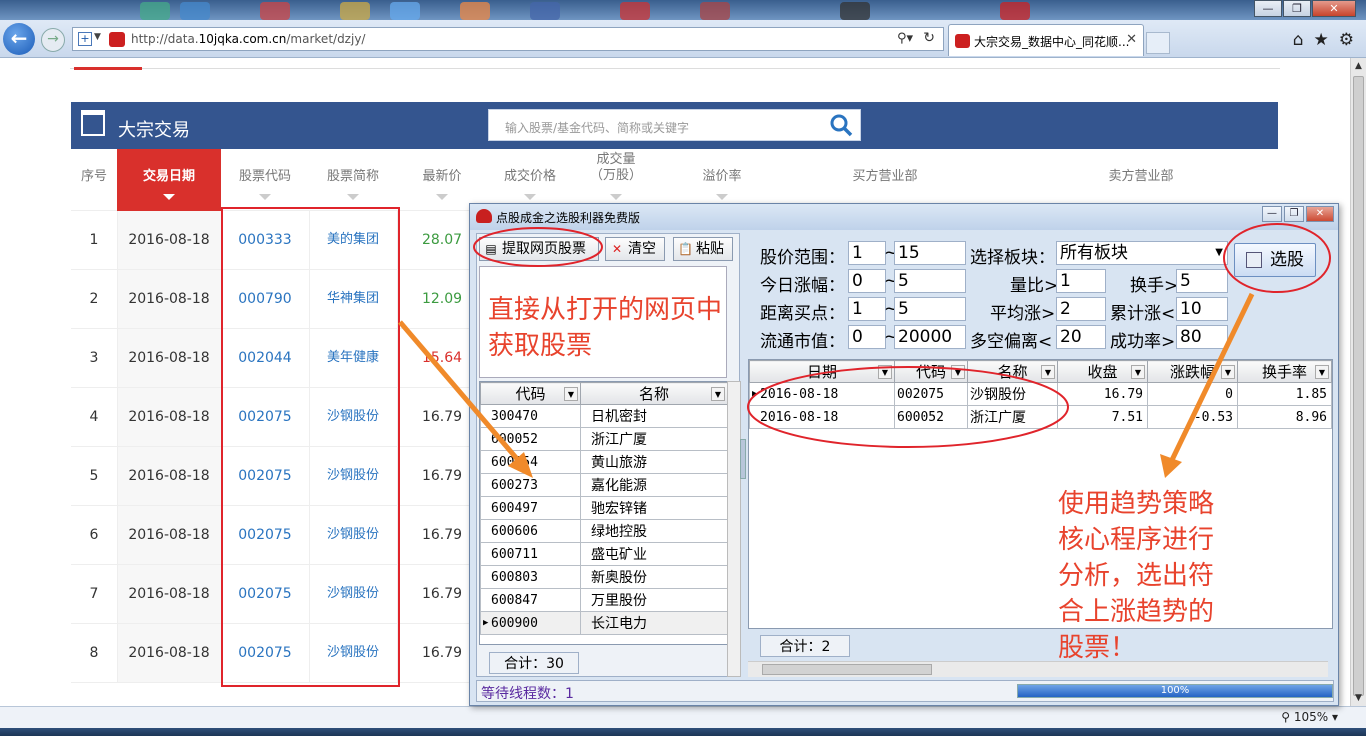 This screenshot has width=1366, height=736. Describe the element at coordinates (1346, 40) in the screenshot. I see `settings-gear-icon: ⚙` at that location.